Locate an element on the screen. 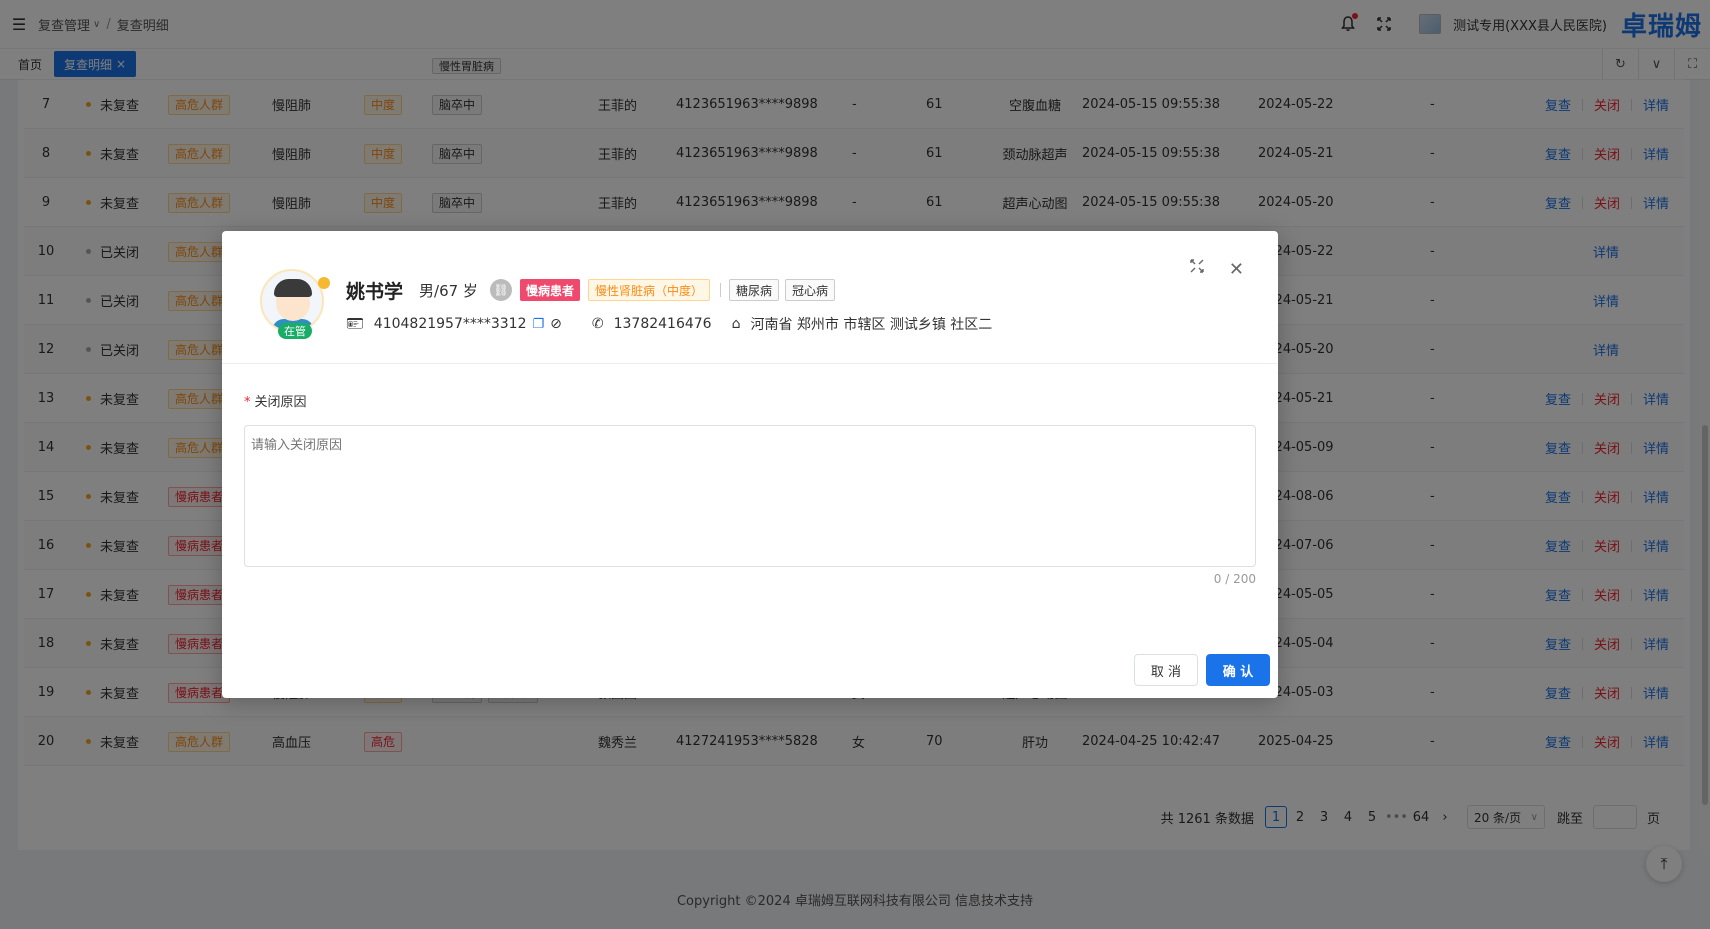  disease-tag: 糖尿病 is located at coordinates (753, 290).